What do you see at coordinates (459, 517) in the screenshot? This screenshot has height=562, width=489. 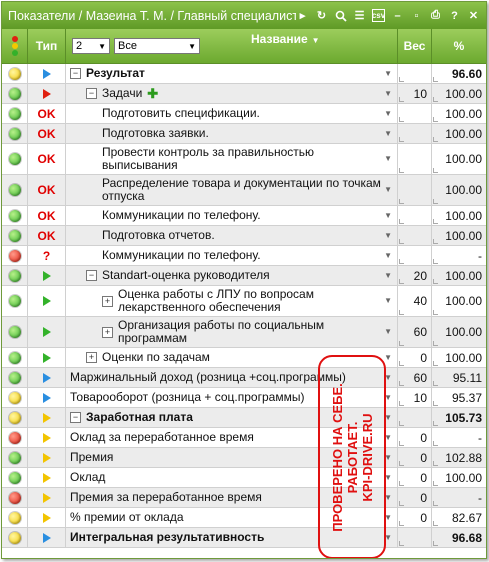 I see `percent-cell: 82.67` at bounding box center [459, 517].